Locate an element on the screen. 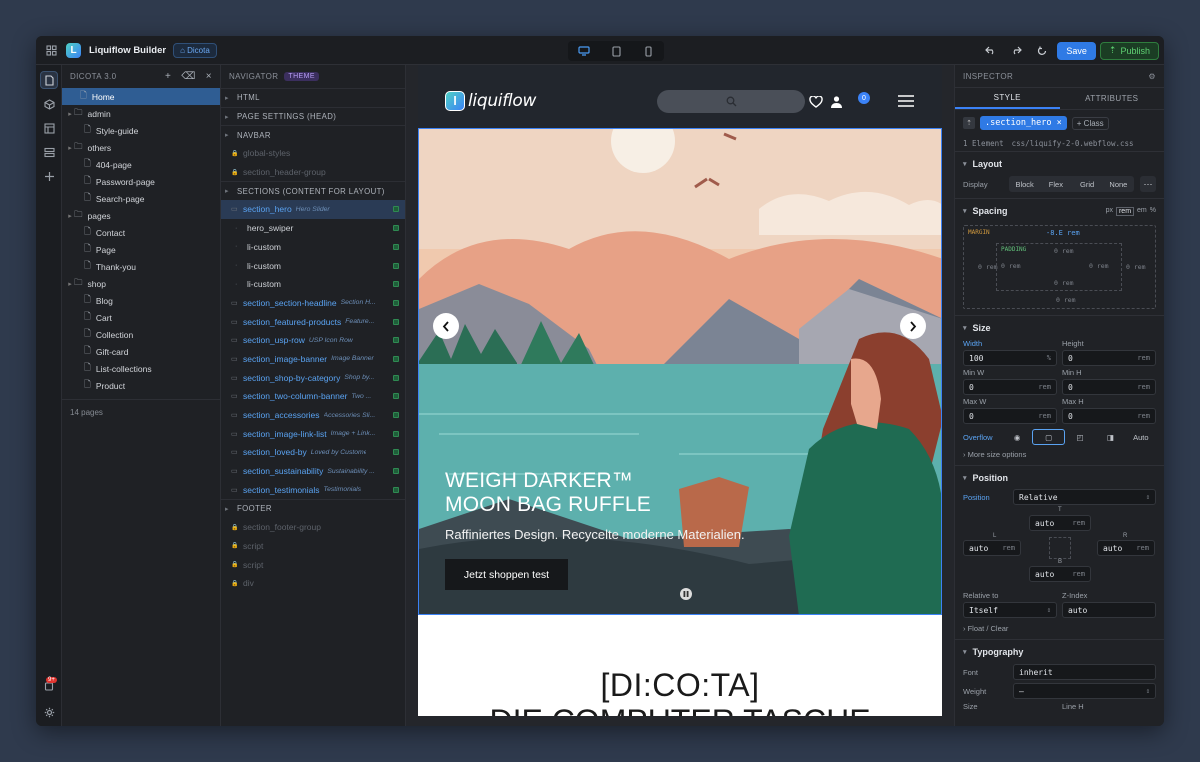 The image size is (1200, 762). navigator-row: ▸ HTML is located at coordinates (313, 97).